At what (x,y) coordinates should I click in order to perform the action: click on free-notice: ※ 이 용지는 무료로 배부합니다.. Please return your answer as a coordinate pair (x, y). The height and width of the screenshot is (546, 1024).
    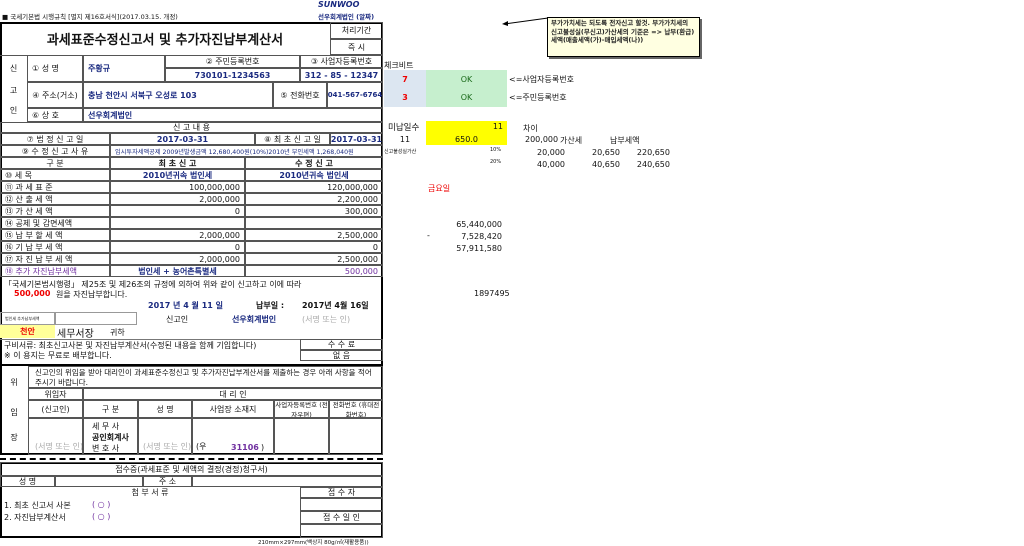
    Looking at the image, I should click on (58, 355).